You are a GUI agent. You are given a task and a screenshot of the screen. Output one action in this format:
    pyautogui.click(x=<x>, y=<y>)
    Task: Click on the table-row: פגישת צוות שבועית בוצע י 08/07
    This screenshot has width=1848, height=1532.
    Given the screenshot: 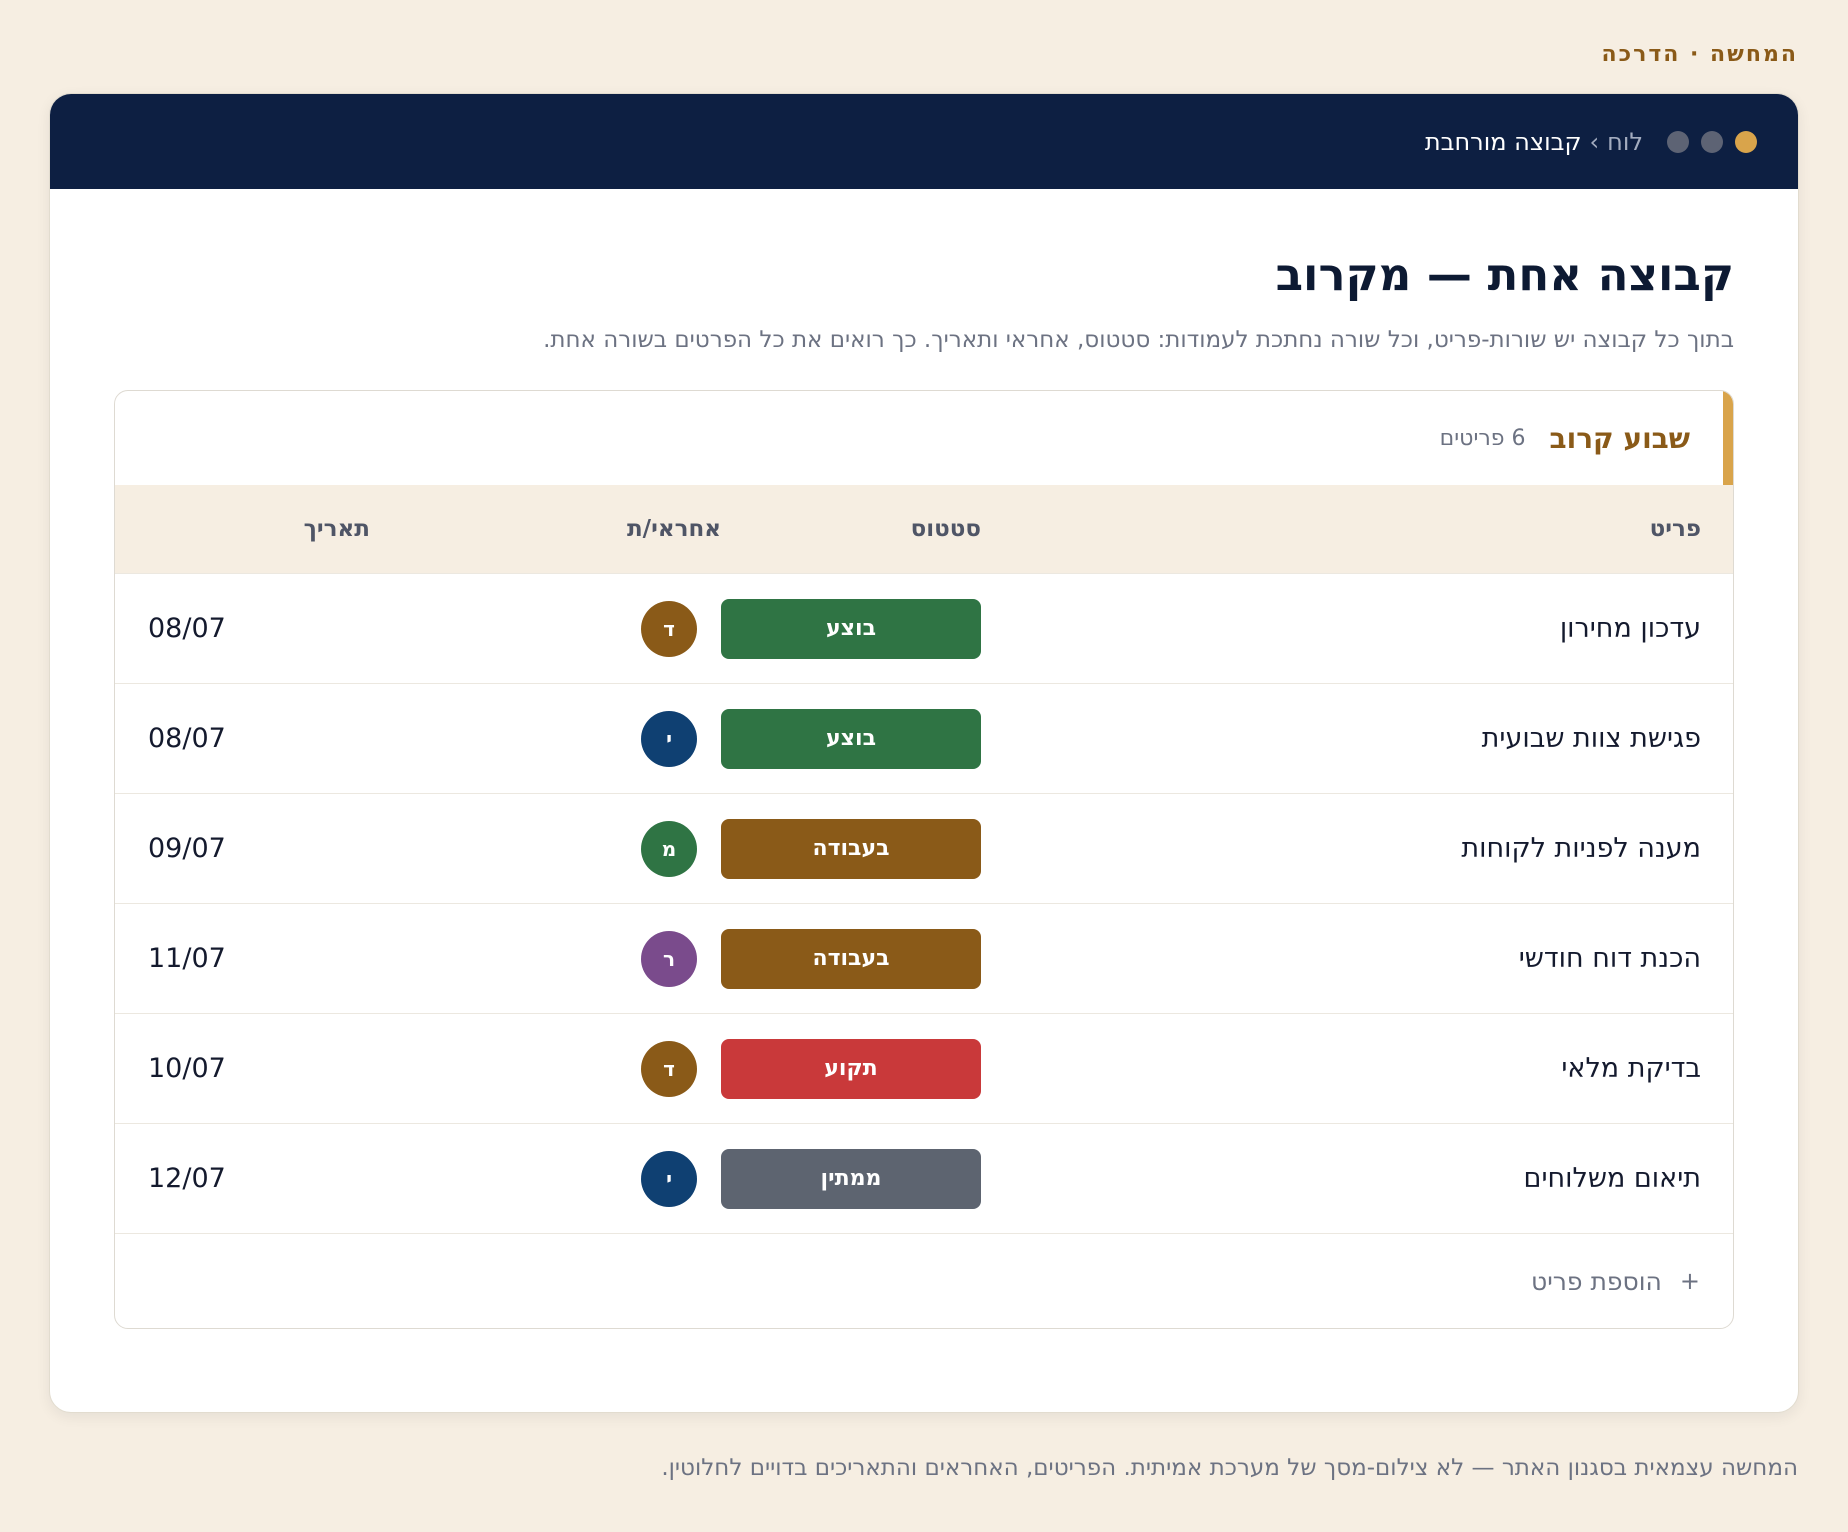 What is the action you would take?
    pyautogui.click(x=924, y=738)
    